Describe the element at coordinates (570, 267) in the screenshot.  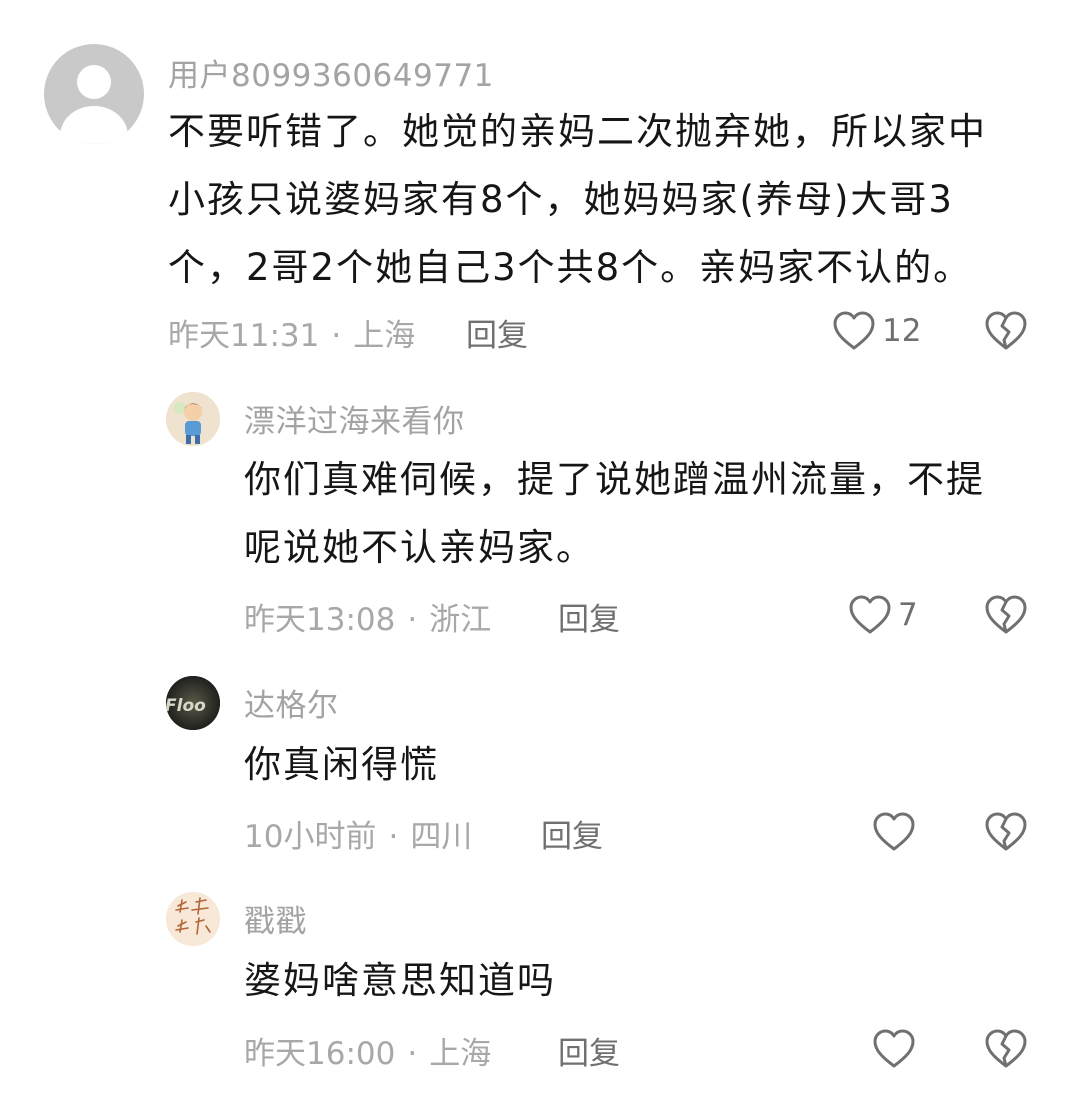
I see `comment-text-line: 个，2哥2个她自己3个共8个。亲妈家不认的。` at that location.